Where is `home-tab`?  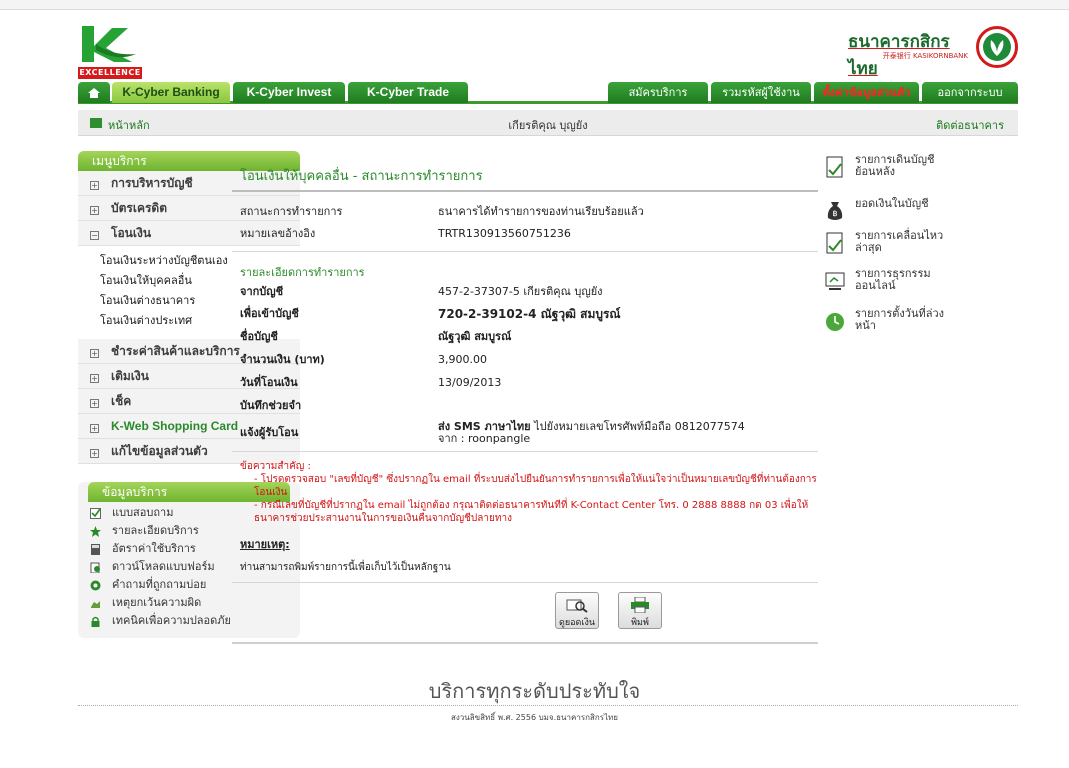
home-tab is located at coordinates (94, 92).